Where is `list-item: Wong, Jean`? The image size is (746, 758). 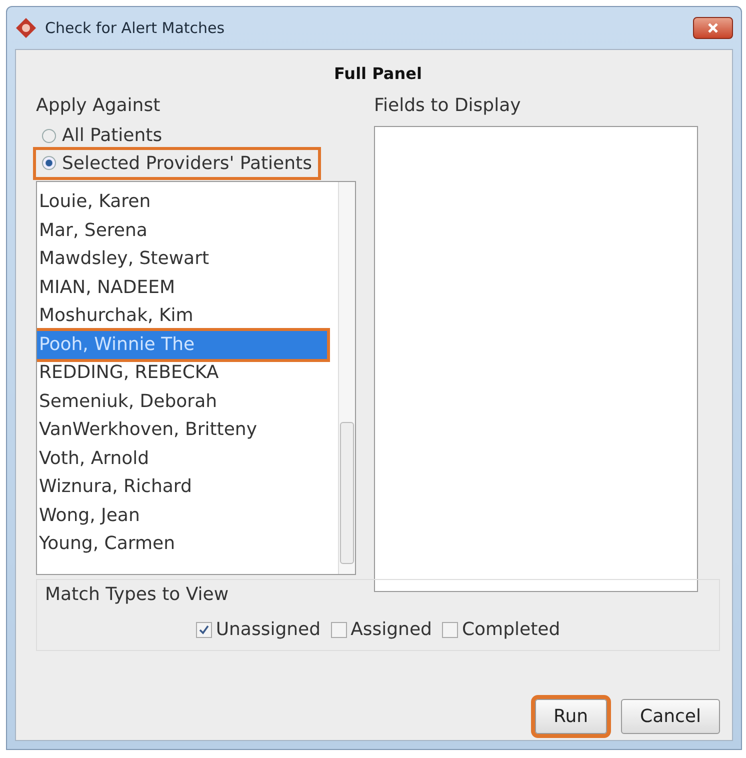 list-item: Wong, Jean is located at coordinates (187, 516).